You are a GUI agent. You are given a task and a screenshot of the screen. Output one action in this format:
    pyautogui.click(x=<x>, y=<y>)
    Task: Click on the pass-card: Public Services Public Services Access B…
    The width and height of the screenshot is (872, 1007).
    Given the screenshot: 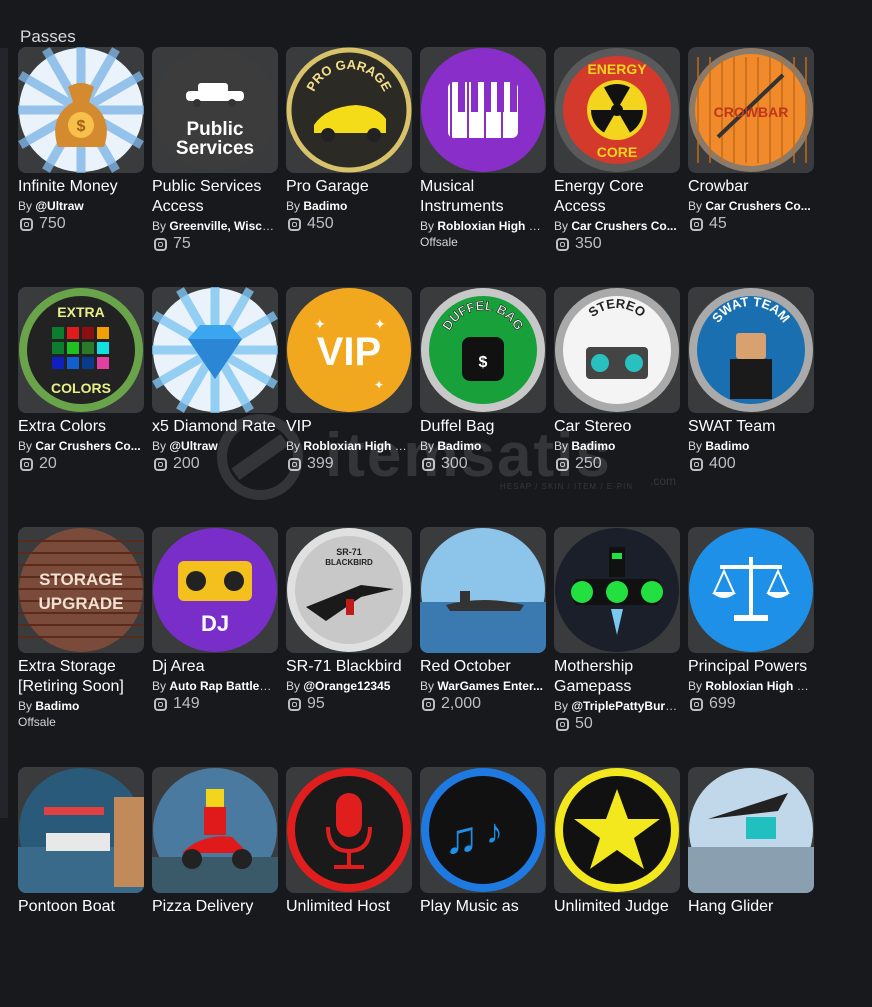 What is the action you would take?
    pyautogui.click(x=215, y=167)
    